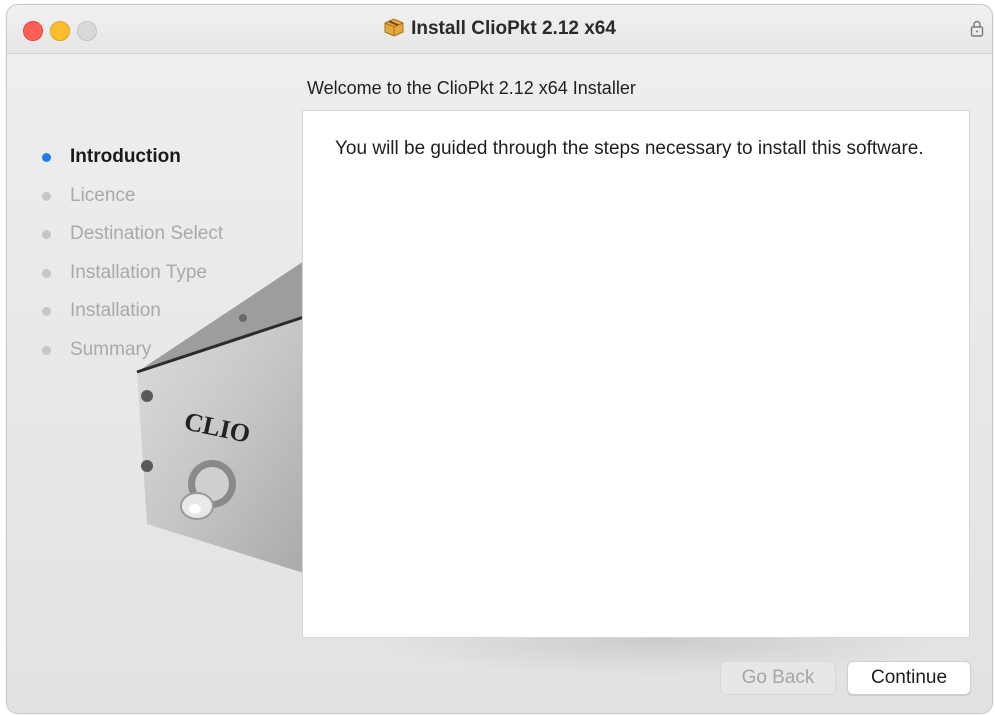 Image resolution: width=995 pixels, height=715 pixels. I want to click on step-label: Introduction, so click(125, 156).